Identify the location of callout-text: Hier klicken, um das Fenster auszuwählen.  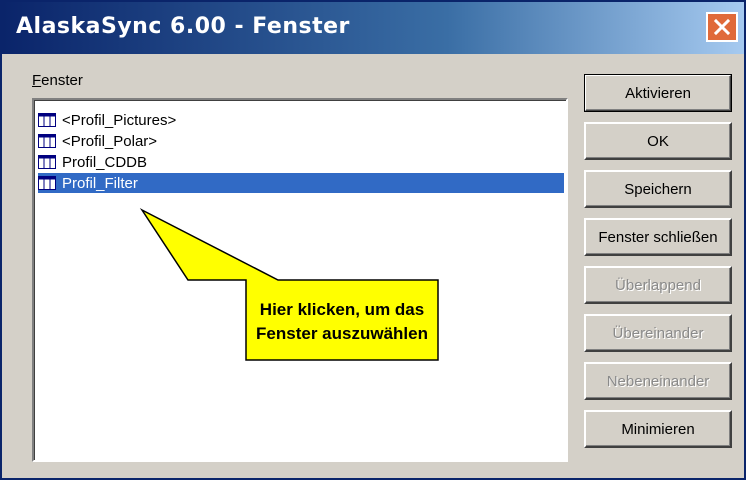
(342, 322).